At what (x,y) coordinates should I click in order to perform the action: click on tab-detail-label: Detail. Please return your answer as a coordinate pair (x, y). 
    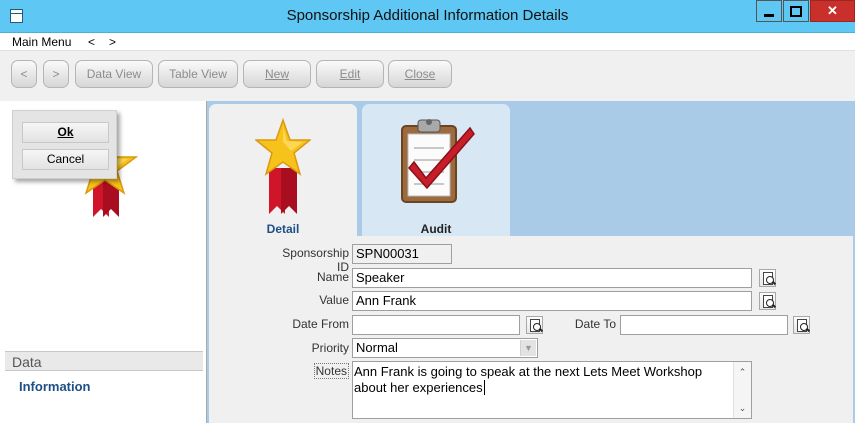
    Looking at the image, I should click on (283, 229).